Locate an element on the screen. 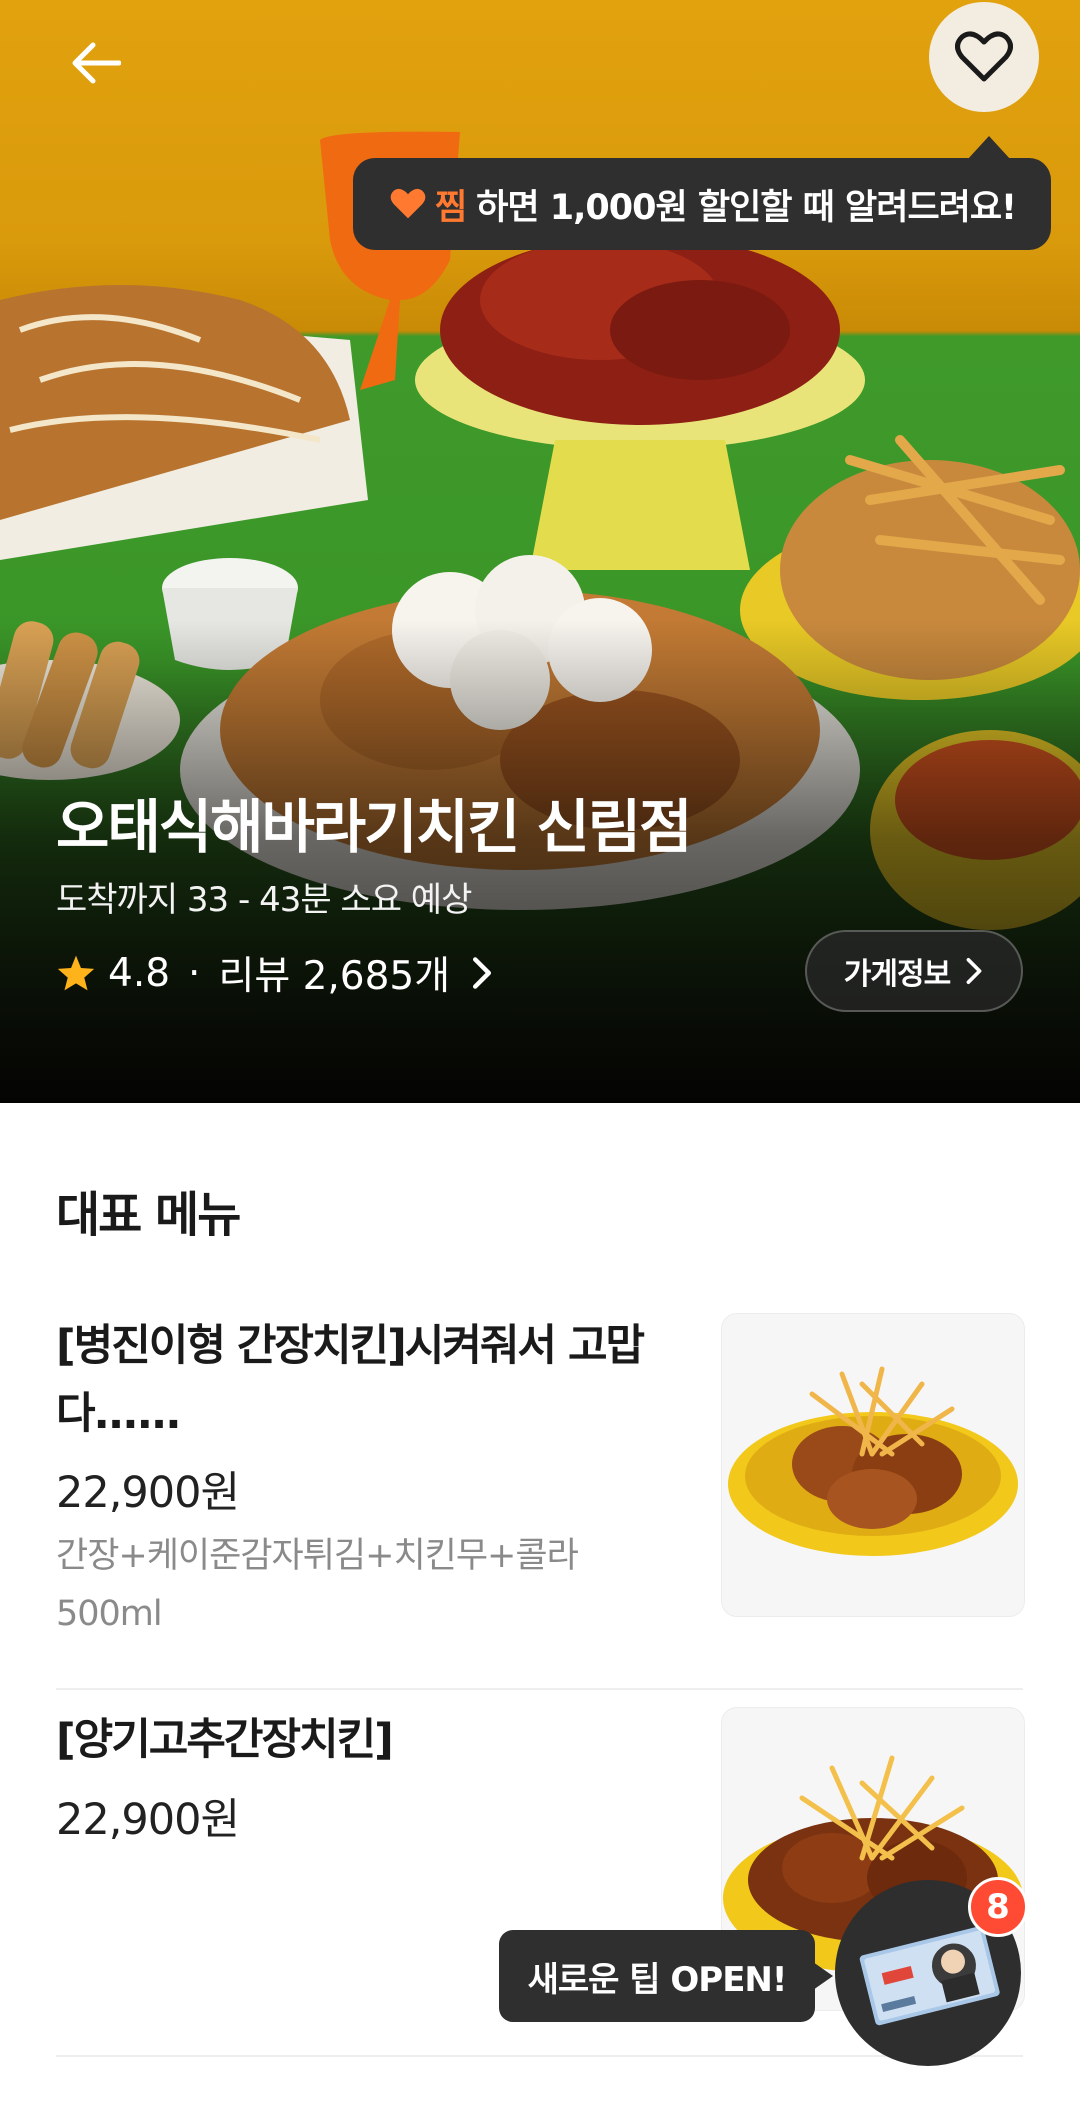 The image size is (1080, 2103). tooltip-text: 하면 1,000원 할인할 때 알려드려요! is located at coordinates (746, 207).